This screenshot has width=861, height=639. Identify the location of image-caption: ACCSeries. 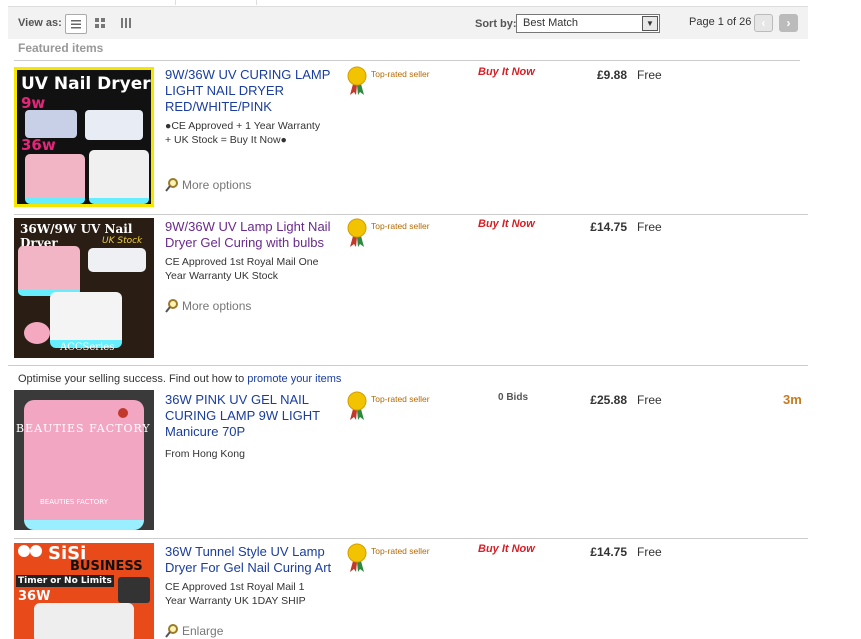
(87, 347).